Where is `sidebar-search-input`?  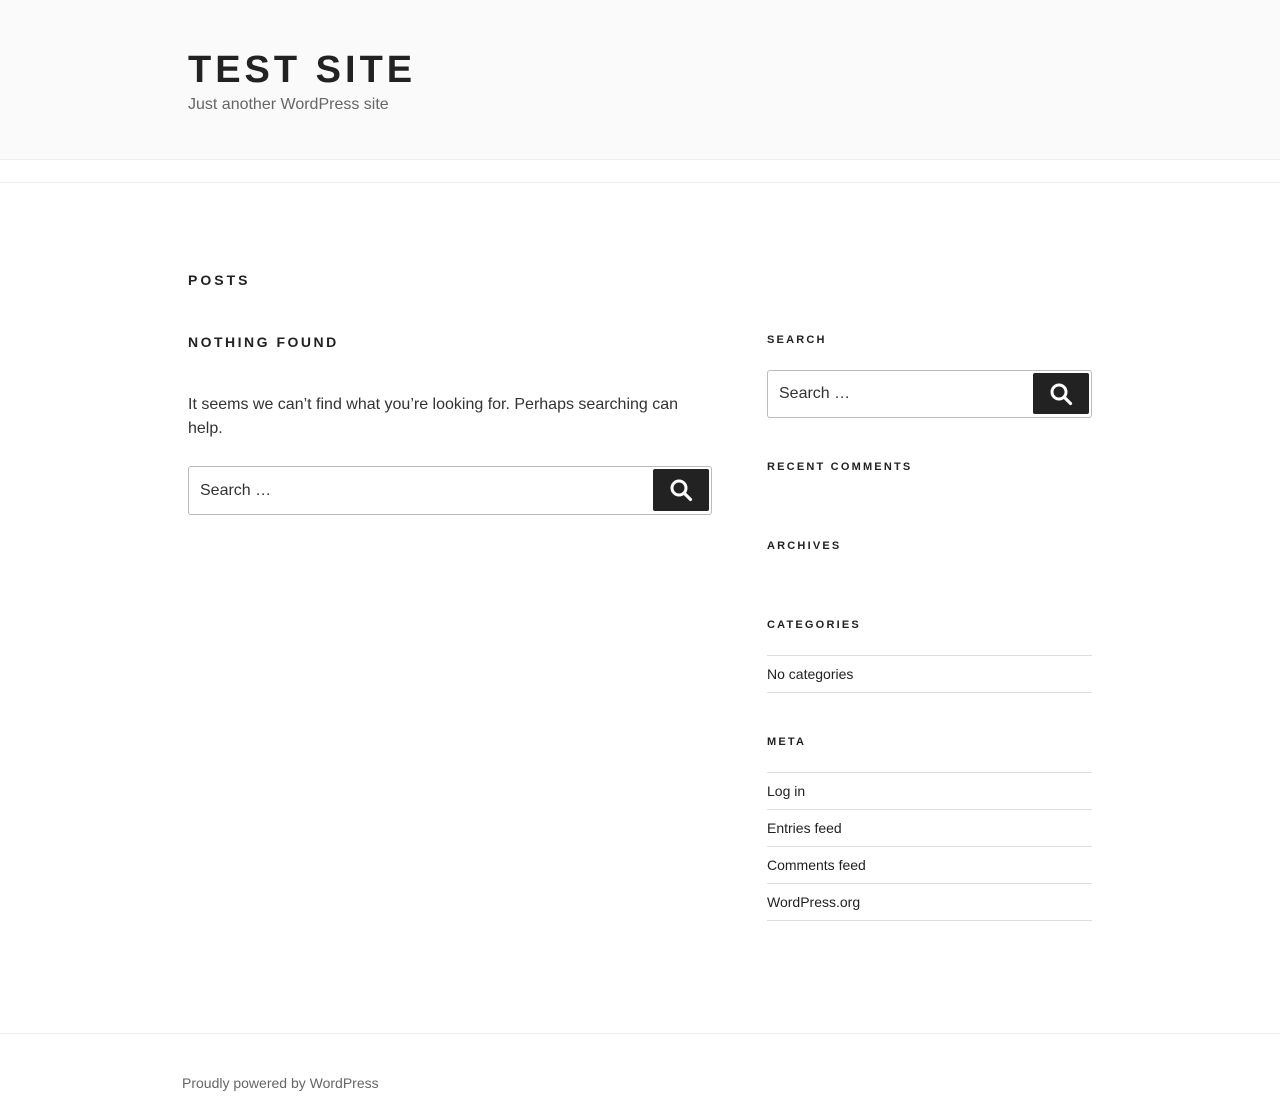 sidebar-search-input is located at coordinates (899, 394).